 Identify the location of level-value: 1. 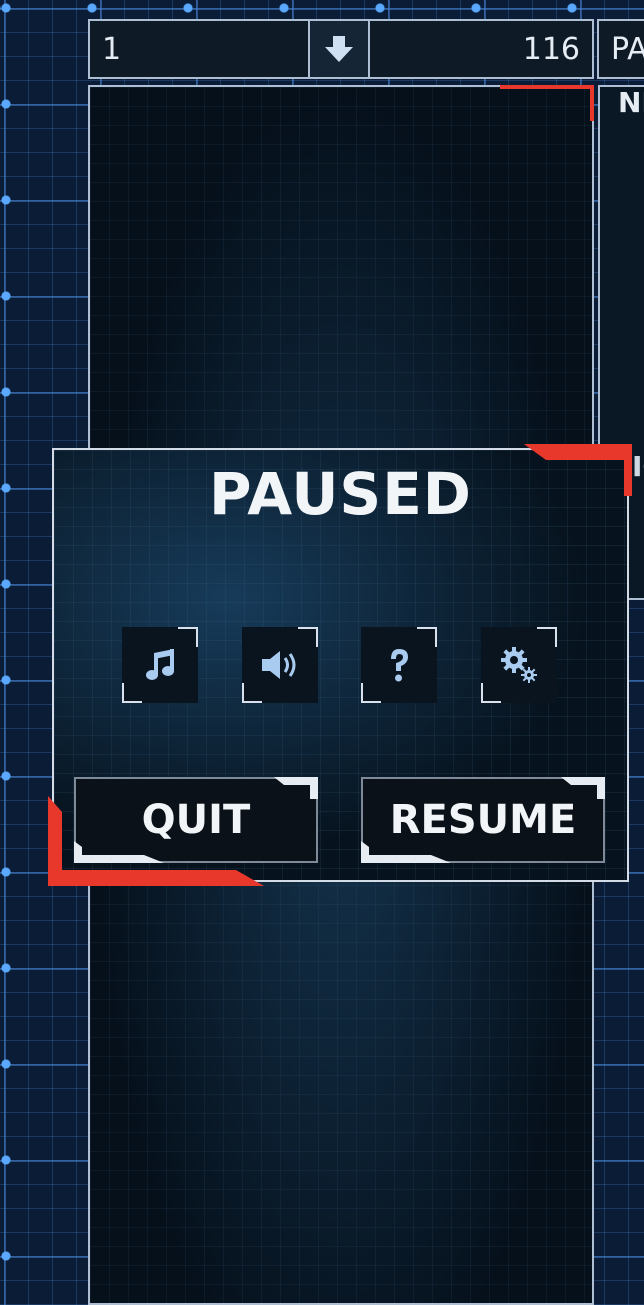
(112, 49).